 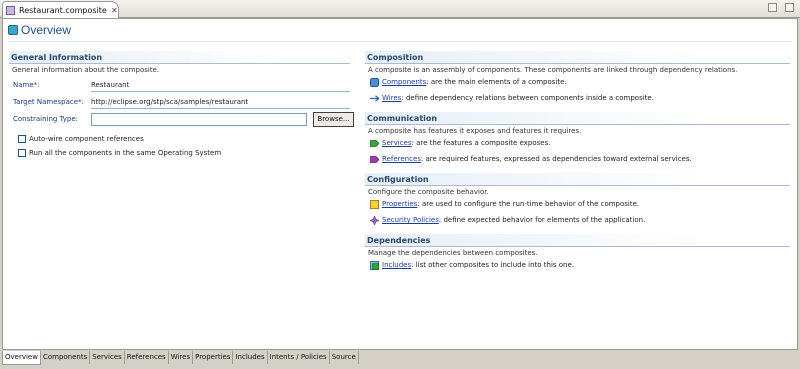 What do you see at coordinates (577, 179) in the screenshot?
I see `section-title-configuration: Configuration` at bounding box center [577, 179].